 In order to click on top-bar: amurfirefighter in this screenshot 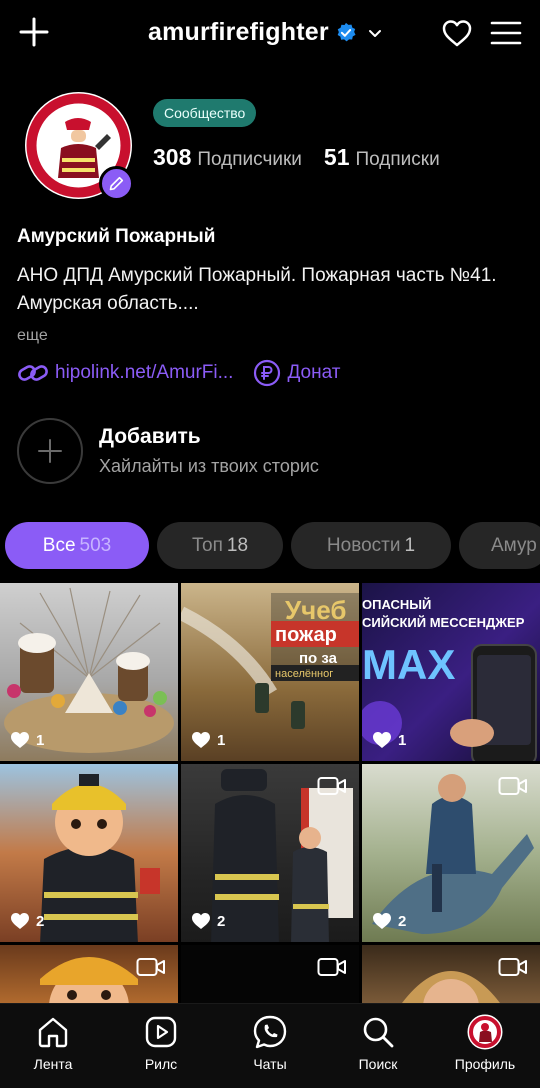, I will do `click(270, 34)`.